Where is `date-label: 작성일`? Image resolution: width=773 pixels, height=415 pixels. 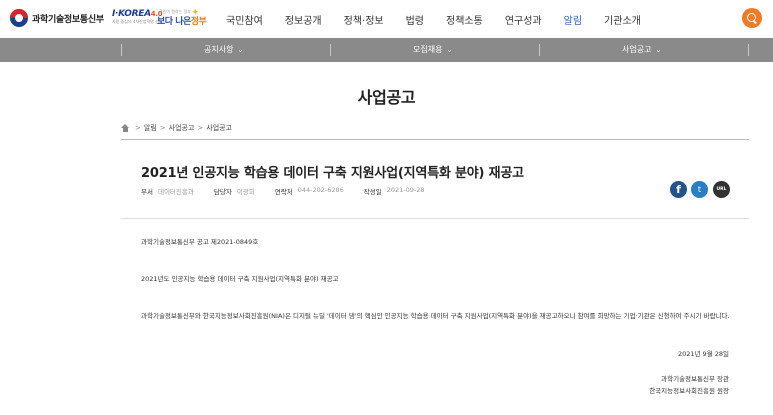 date-label: 작성일 is located at coordinates (372, 192).